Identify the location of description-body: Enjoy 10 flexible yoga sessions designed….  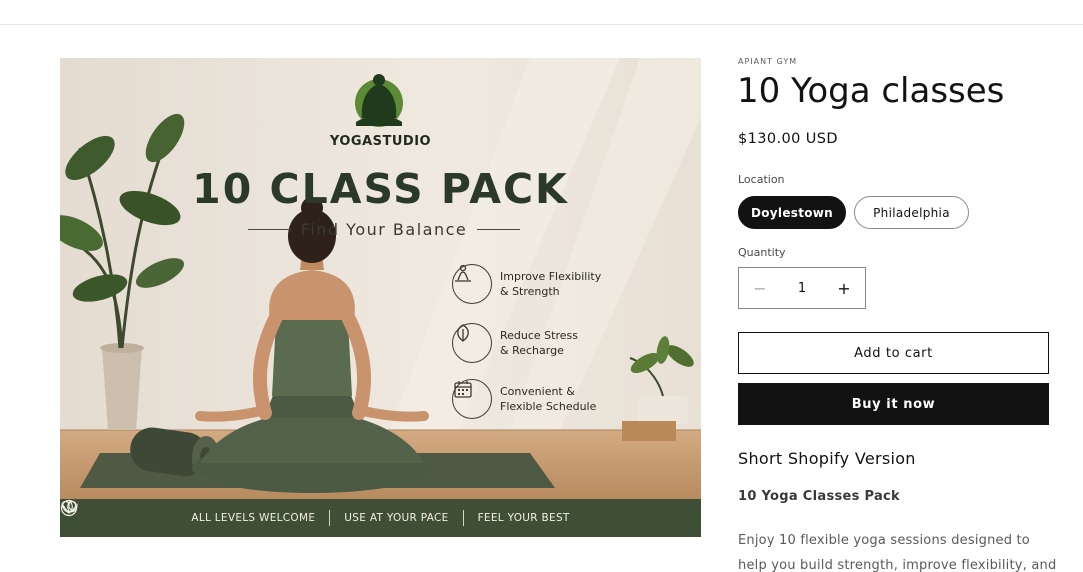
(897, 552).